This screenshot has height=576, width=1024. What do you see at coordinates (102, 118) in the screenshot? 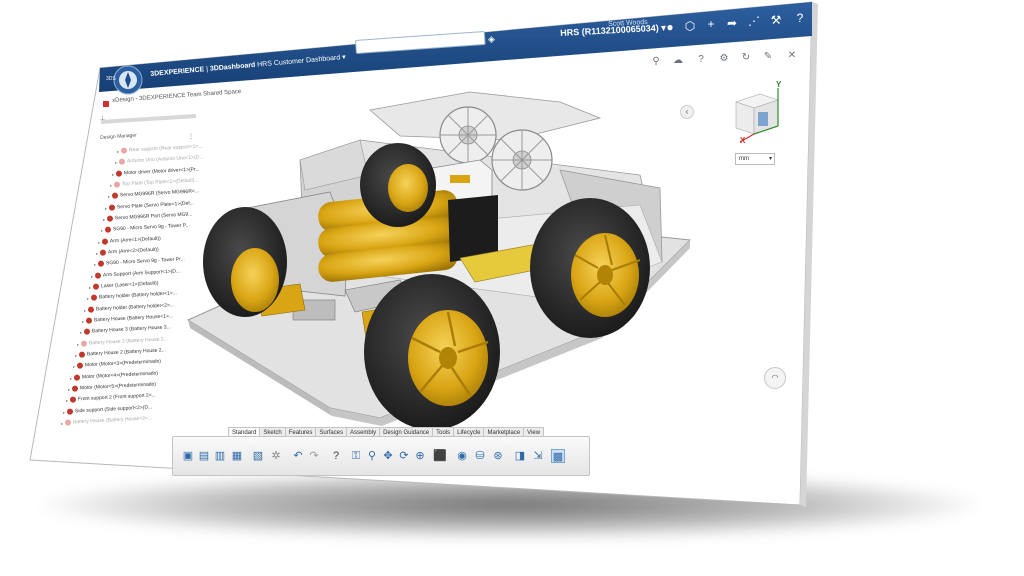
I see `tree-filter-icon: ⊥` at bounding box center [102, 118].